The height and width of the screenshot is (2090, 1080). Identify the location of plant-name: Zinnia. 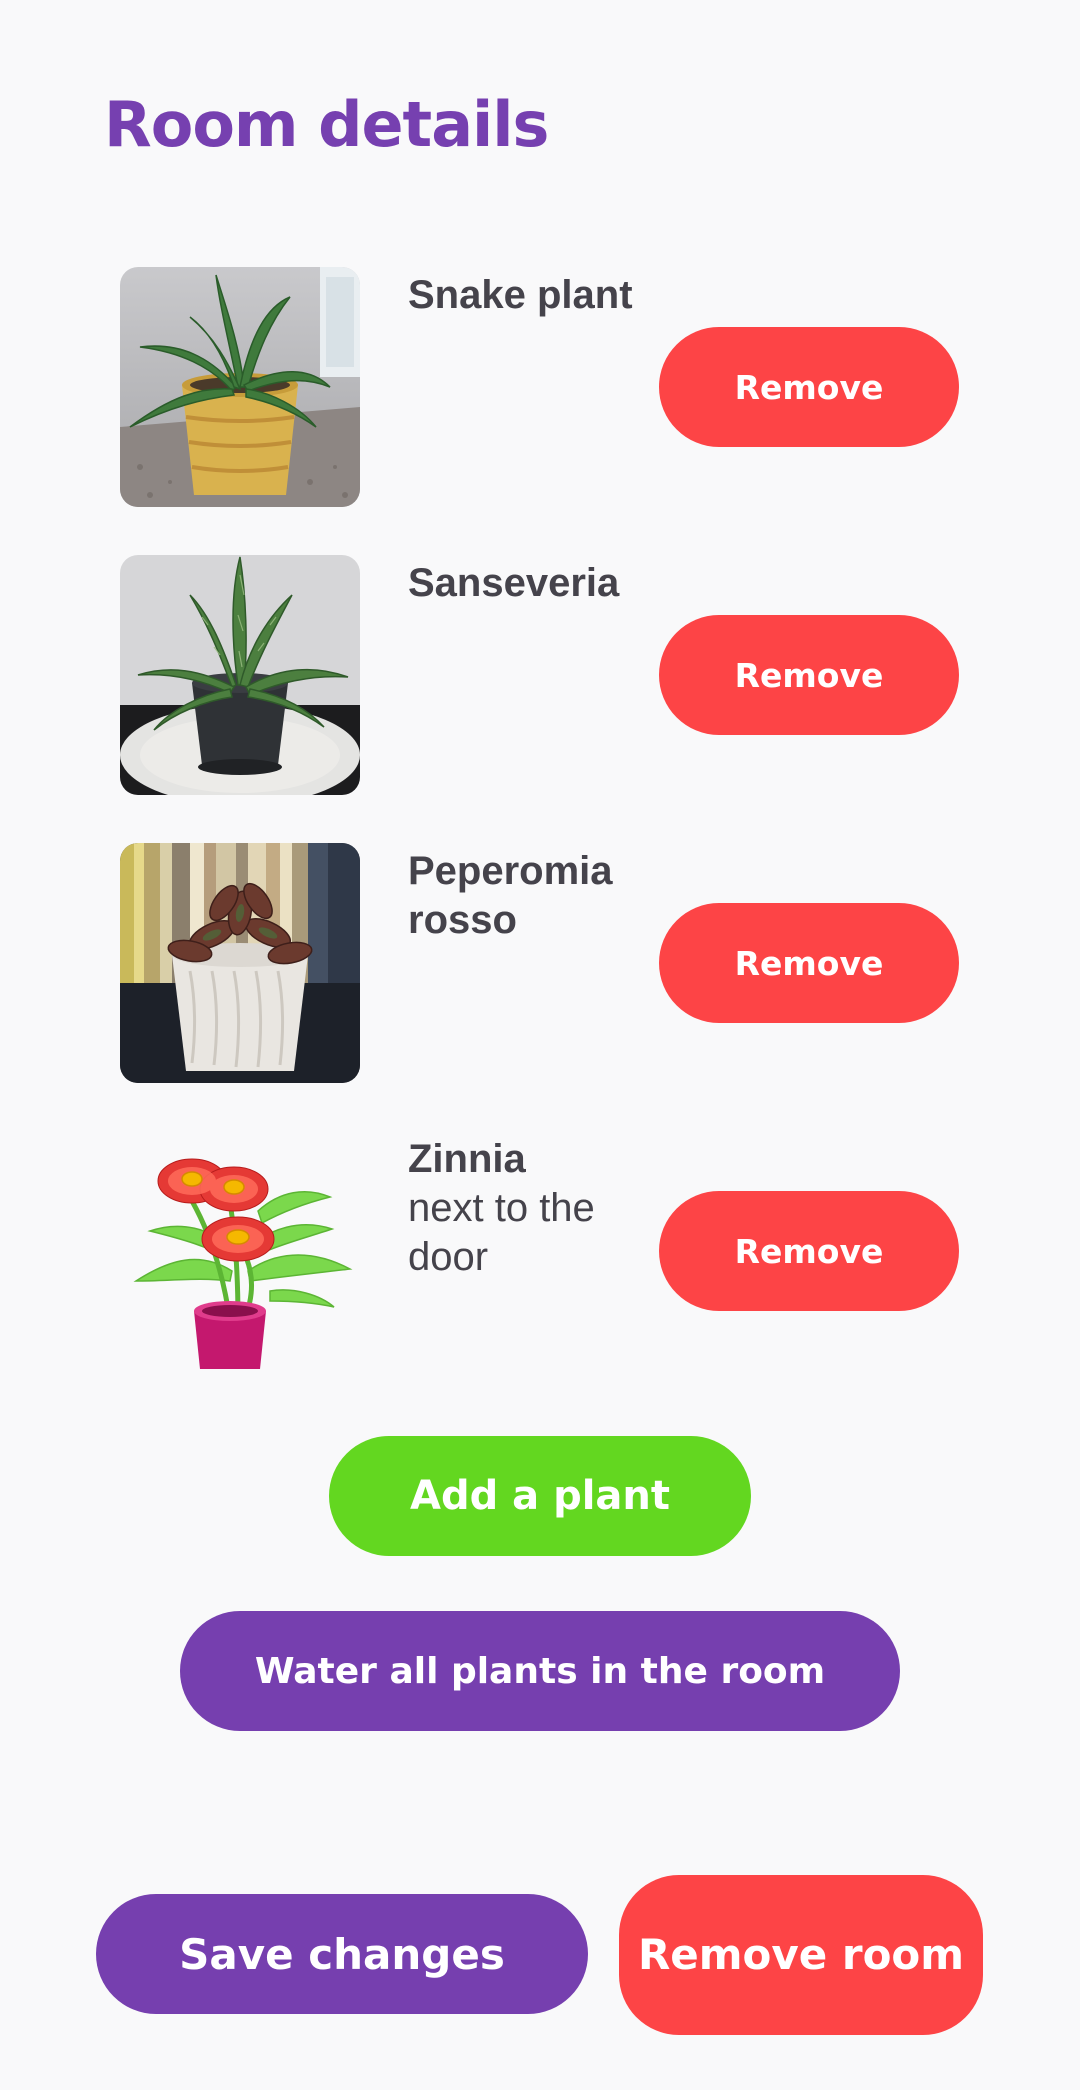
(467, 1159).